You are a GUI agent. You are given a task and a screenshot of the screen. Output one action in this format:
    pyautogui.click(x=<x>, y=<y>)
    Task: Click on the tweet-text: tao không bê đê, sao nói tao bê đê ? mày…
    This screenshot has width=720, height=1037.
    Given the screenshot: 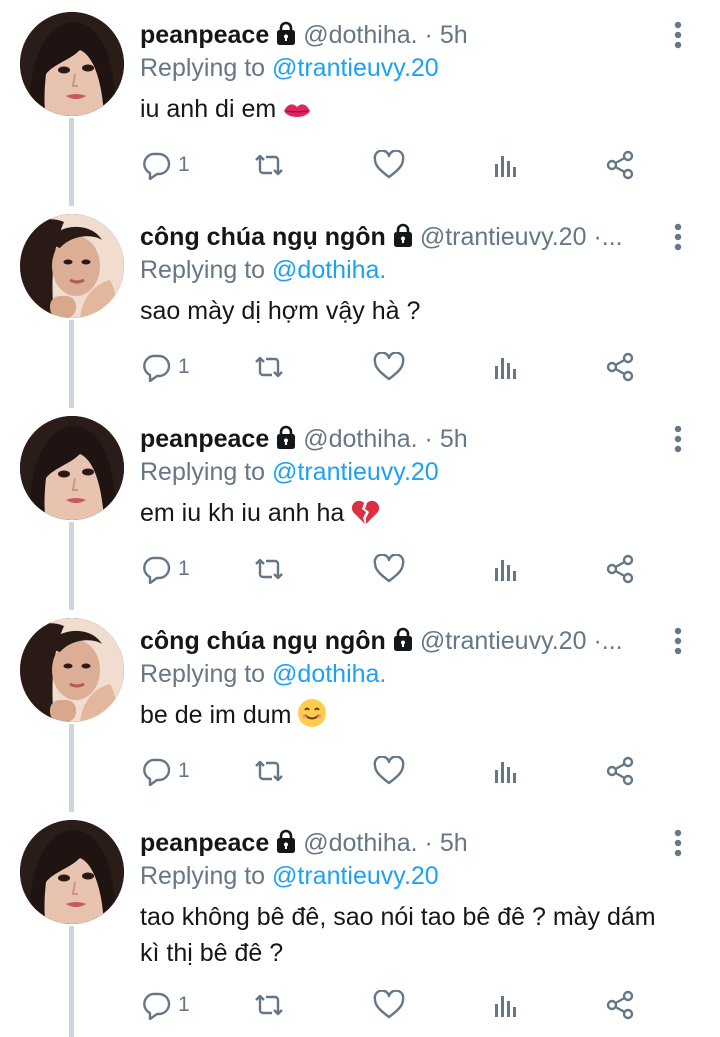 What is the action you would take?
    pyautogui.click(x=410, y=935)
    